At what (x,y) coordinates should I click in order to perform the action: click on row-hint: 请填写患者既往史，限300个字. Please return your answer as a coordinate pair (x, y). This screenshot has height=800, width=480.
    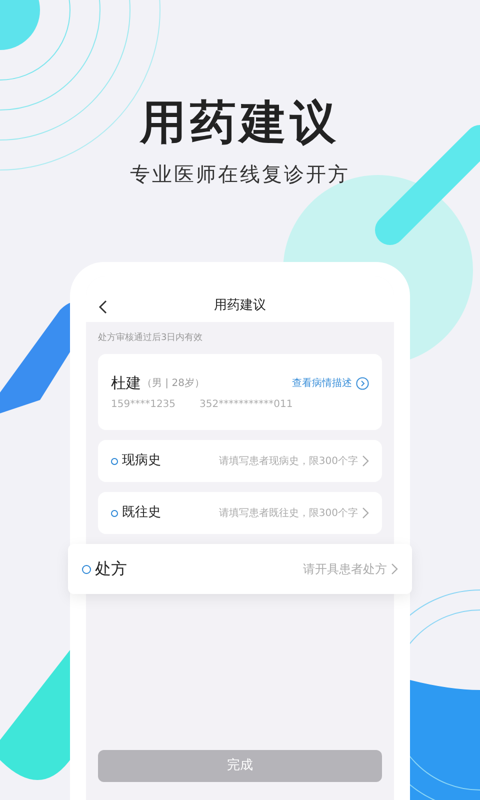
    Looking at the image, I should click on (288, 513).